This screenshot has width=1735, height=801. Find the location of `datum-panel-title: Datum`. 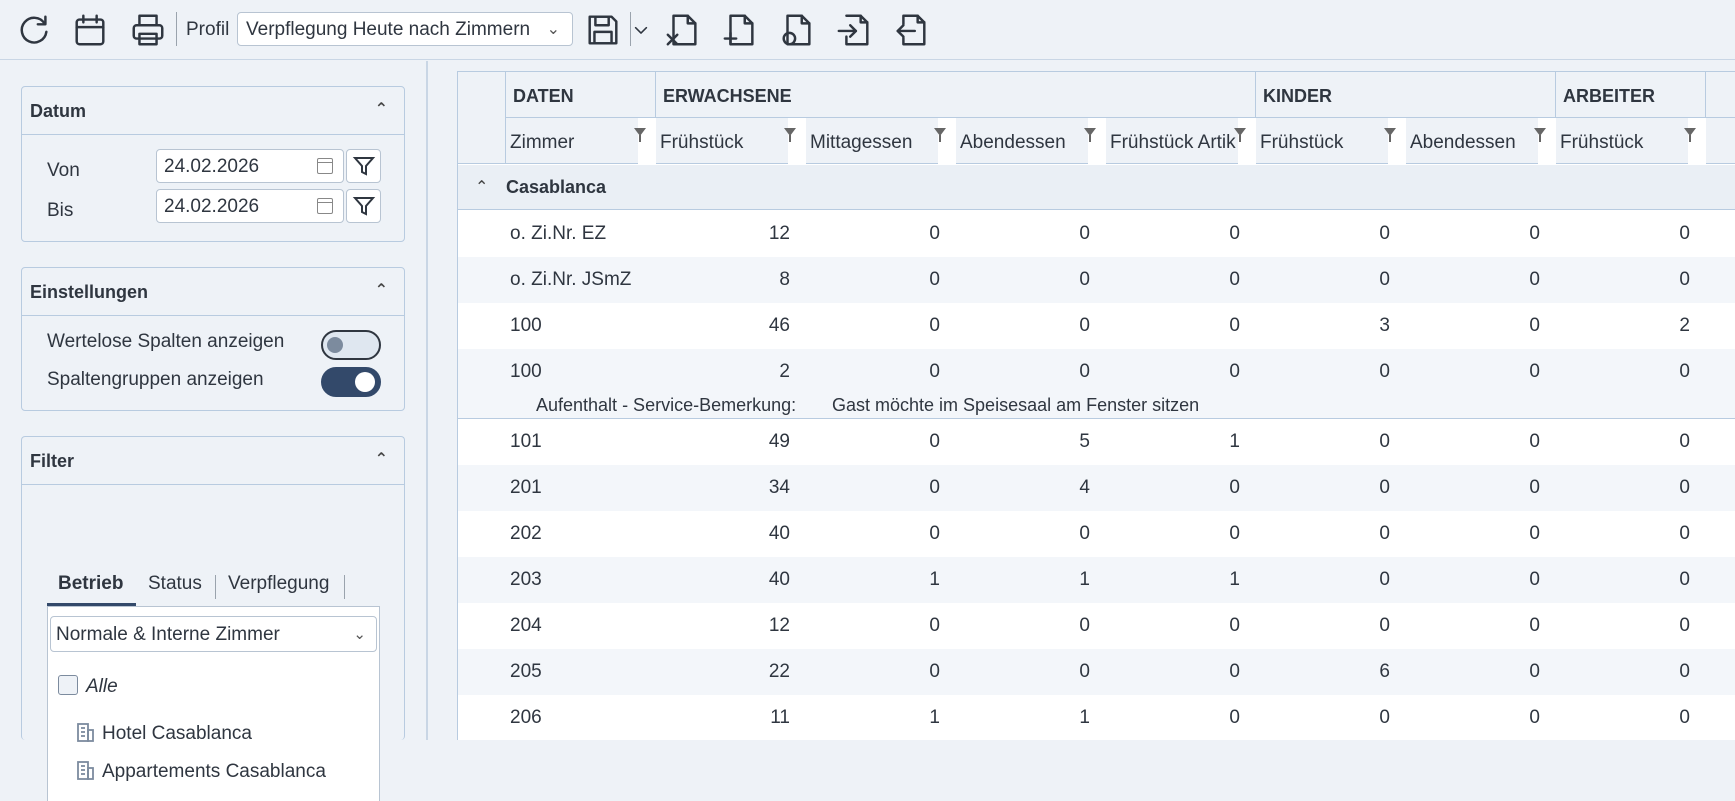

datum-panel-title: Datum is located at coordinates (58, 111).